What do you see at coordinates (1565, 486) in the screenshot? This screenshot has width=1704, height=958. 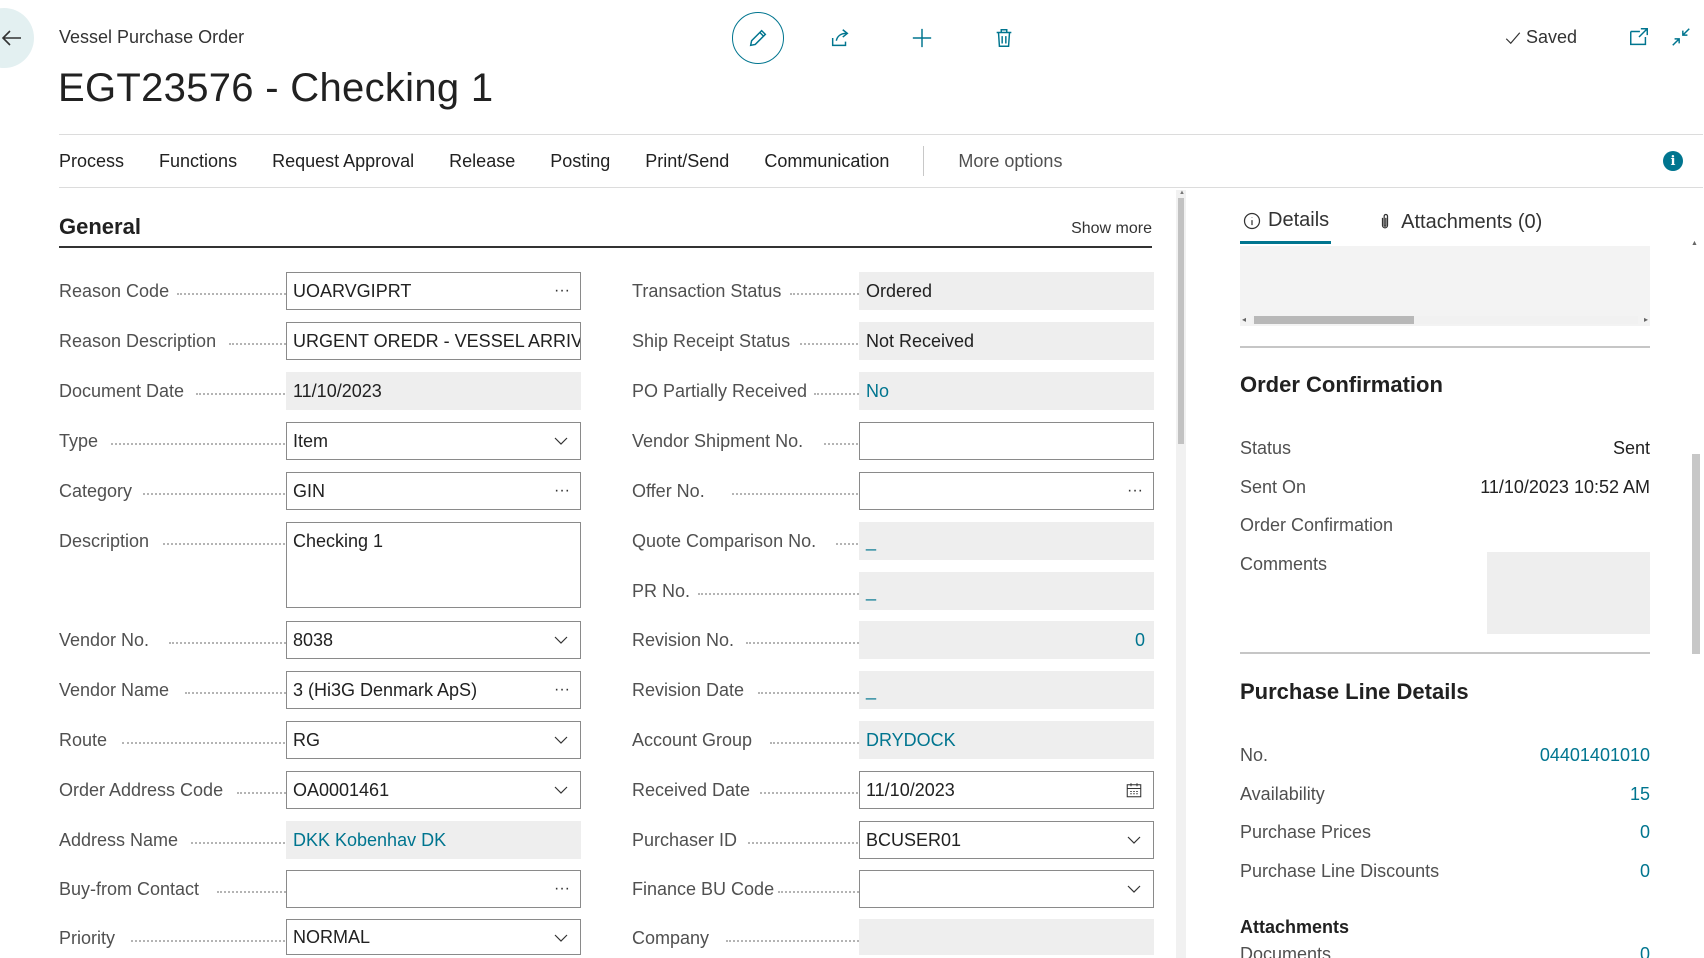 I see `row-value: 11/10/2023 10:52 AM` at bounding box center [1565, 486].